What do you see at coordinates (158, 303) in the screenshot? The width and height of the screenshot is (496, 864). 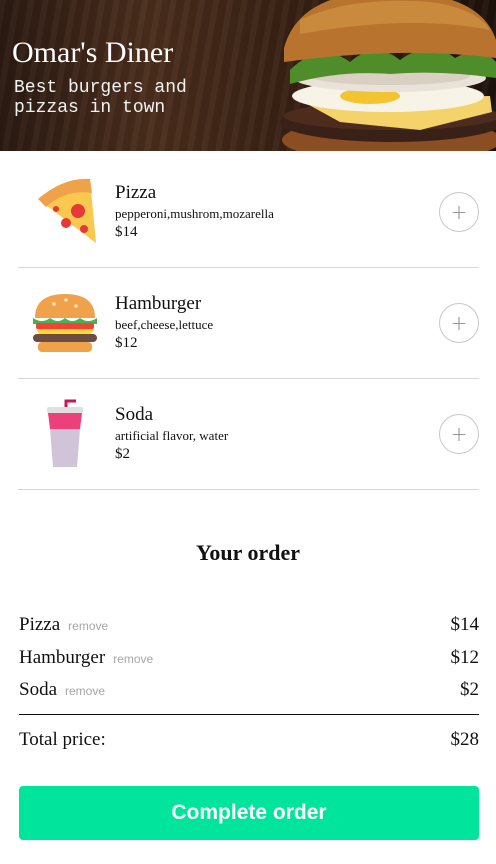 I see `item-name: Hamburger` at bounding box center [158, 303].